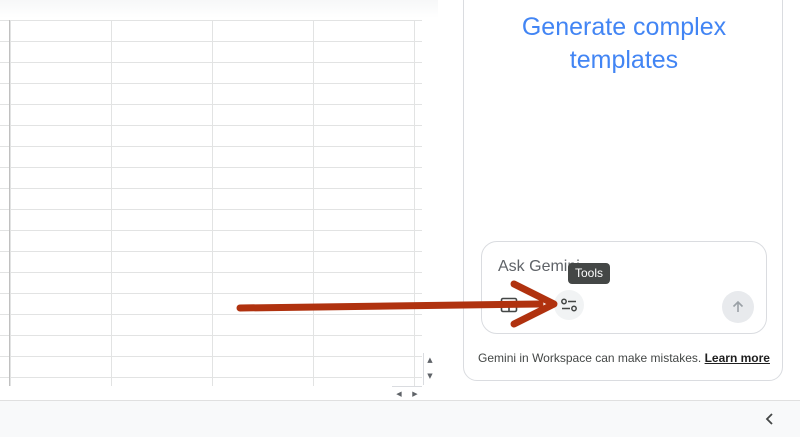 The image size is (800, 437). What do you see at coordinates (624, 287) in the screenshot?
I see `prompt-composer: Tools` at bounding box center [624, 287].